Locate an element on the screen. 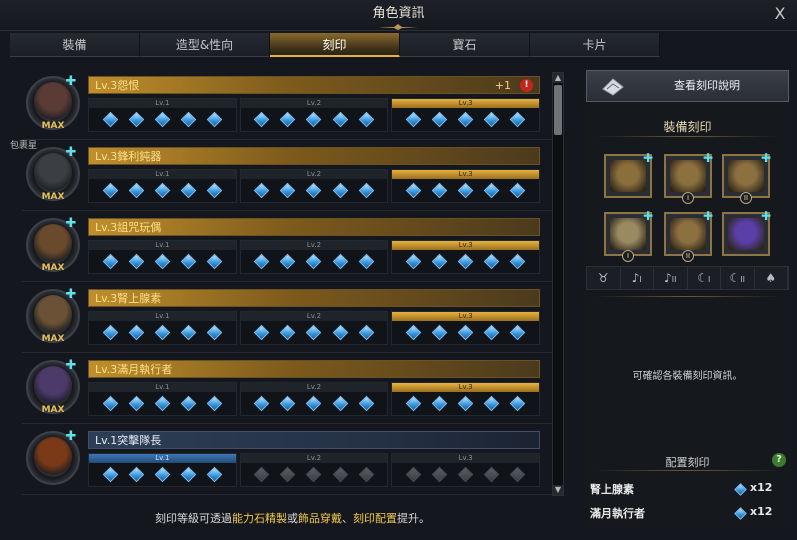  engraving-row: ✚ MAX Lv.3鋒利鈍器 Lv.1 Lv.2 Lv.3 is located at coordinates (287, 175).